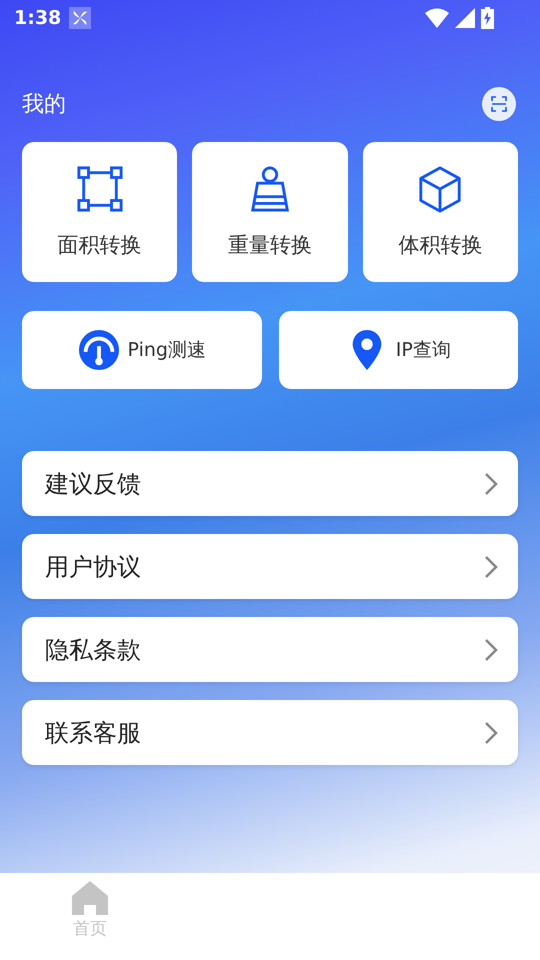 This screenshot has width=540, height=960. What do you see at coordinates (270, 566) in the screenshot?
I see `menu-item: 用户协议` at bounding box center [270, 566].